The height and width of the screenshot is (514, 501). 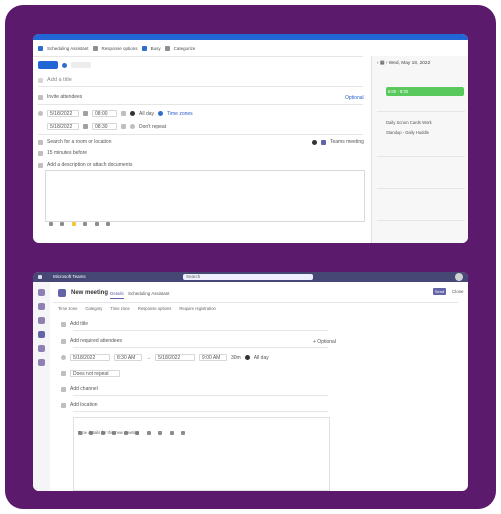 I want to click on subbar-item-0: Time zone, so click(x=67, y=308).